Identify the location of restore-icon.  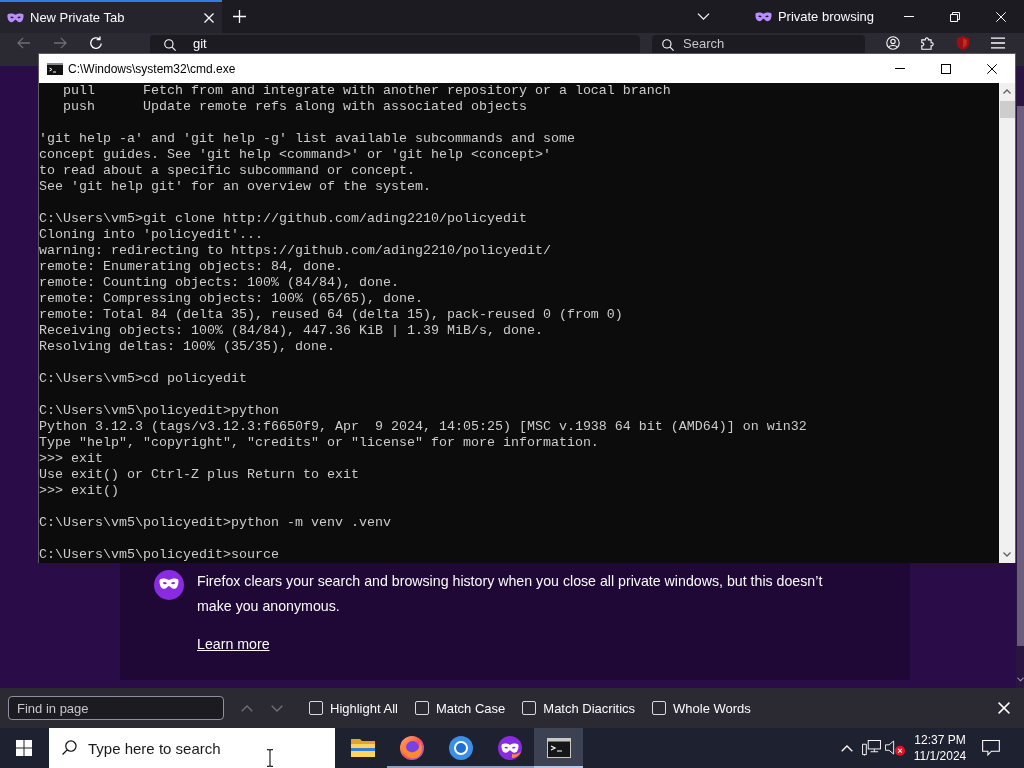
(955, 16).